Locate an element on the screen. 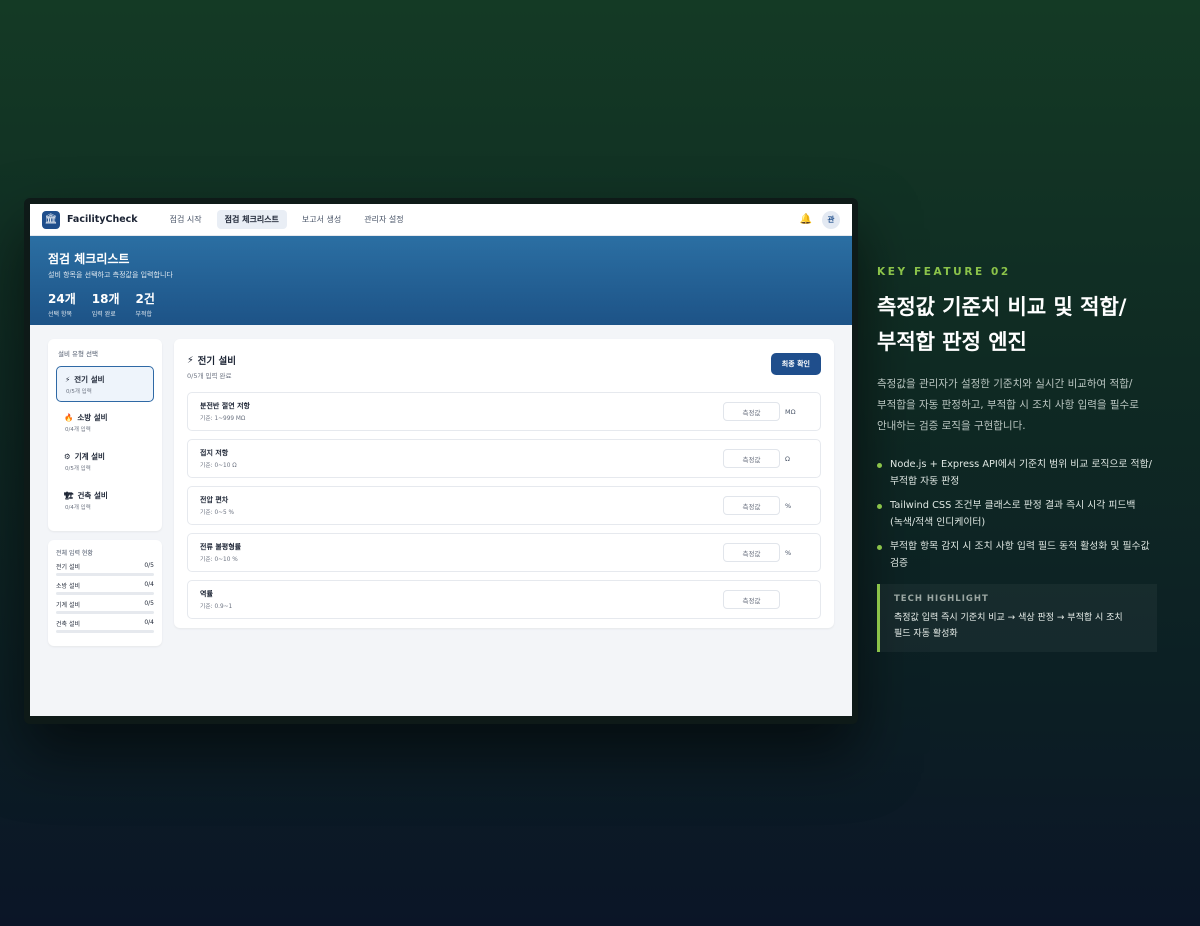 The width and height of the screenshot is (1200, 926). item-standard: 기준: 0~10 Ω is located at coordinates (218, 466).